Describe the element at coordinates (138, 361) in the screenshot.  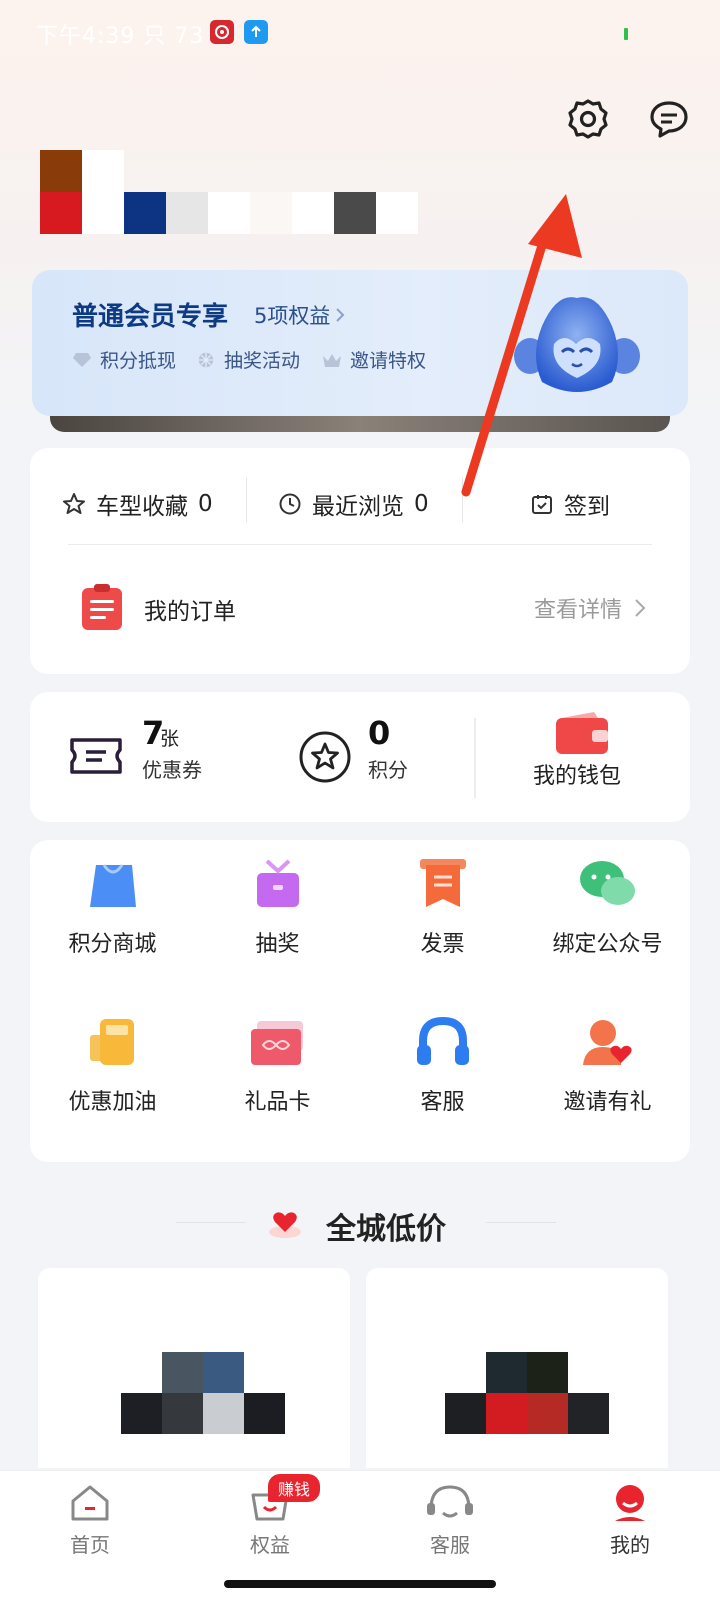
I see `perk-label: 积分抵现` at that location.